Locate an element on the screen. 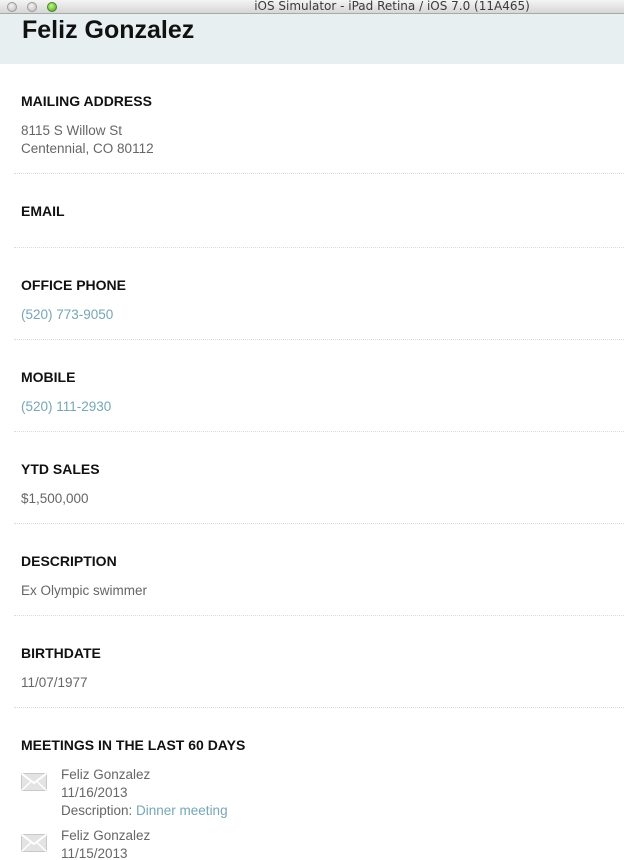  mailing-address-line2: Centennial, CO 80112 is located at coordinates (87, 148).